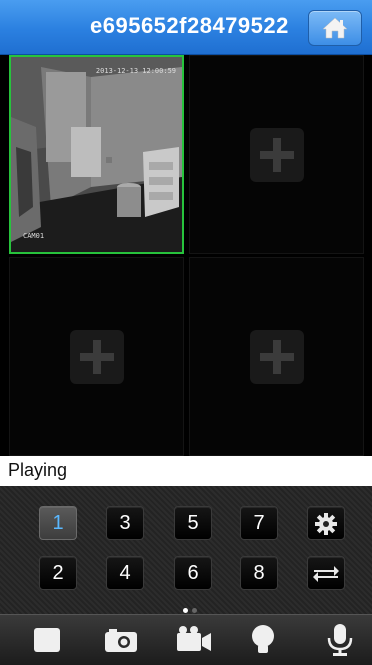 This screenshot has width=372, height=665. I want to click on stop-icon, so click(47, 640).